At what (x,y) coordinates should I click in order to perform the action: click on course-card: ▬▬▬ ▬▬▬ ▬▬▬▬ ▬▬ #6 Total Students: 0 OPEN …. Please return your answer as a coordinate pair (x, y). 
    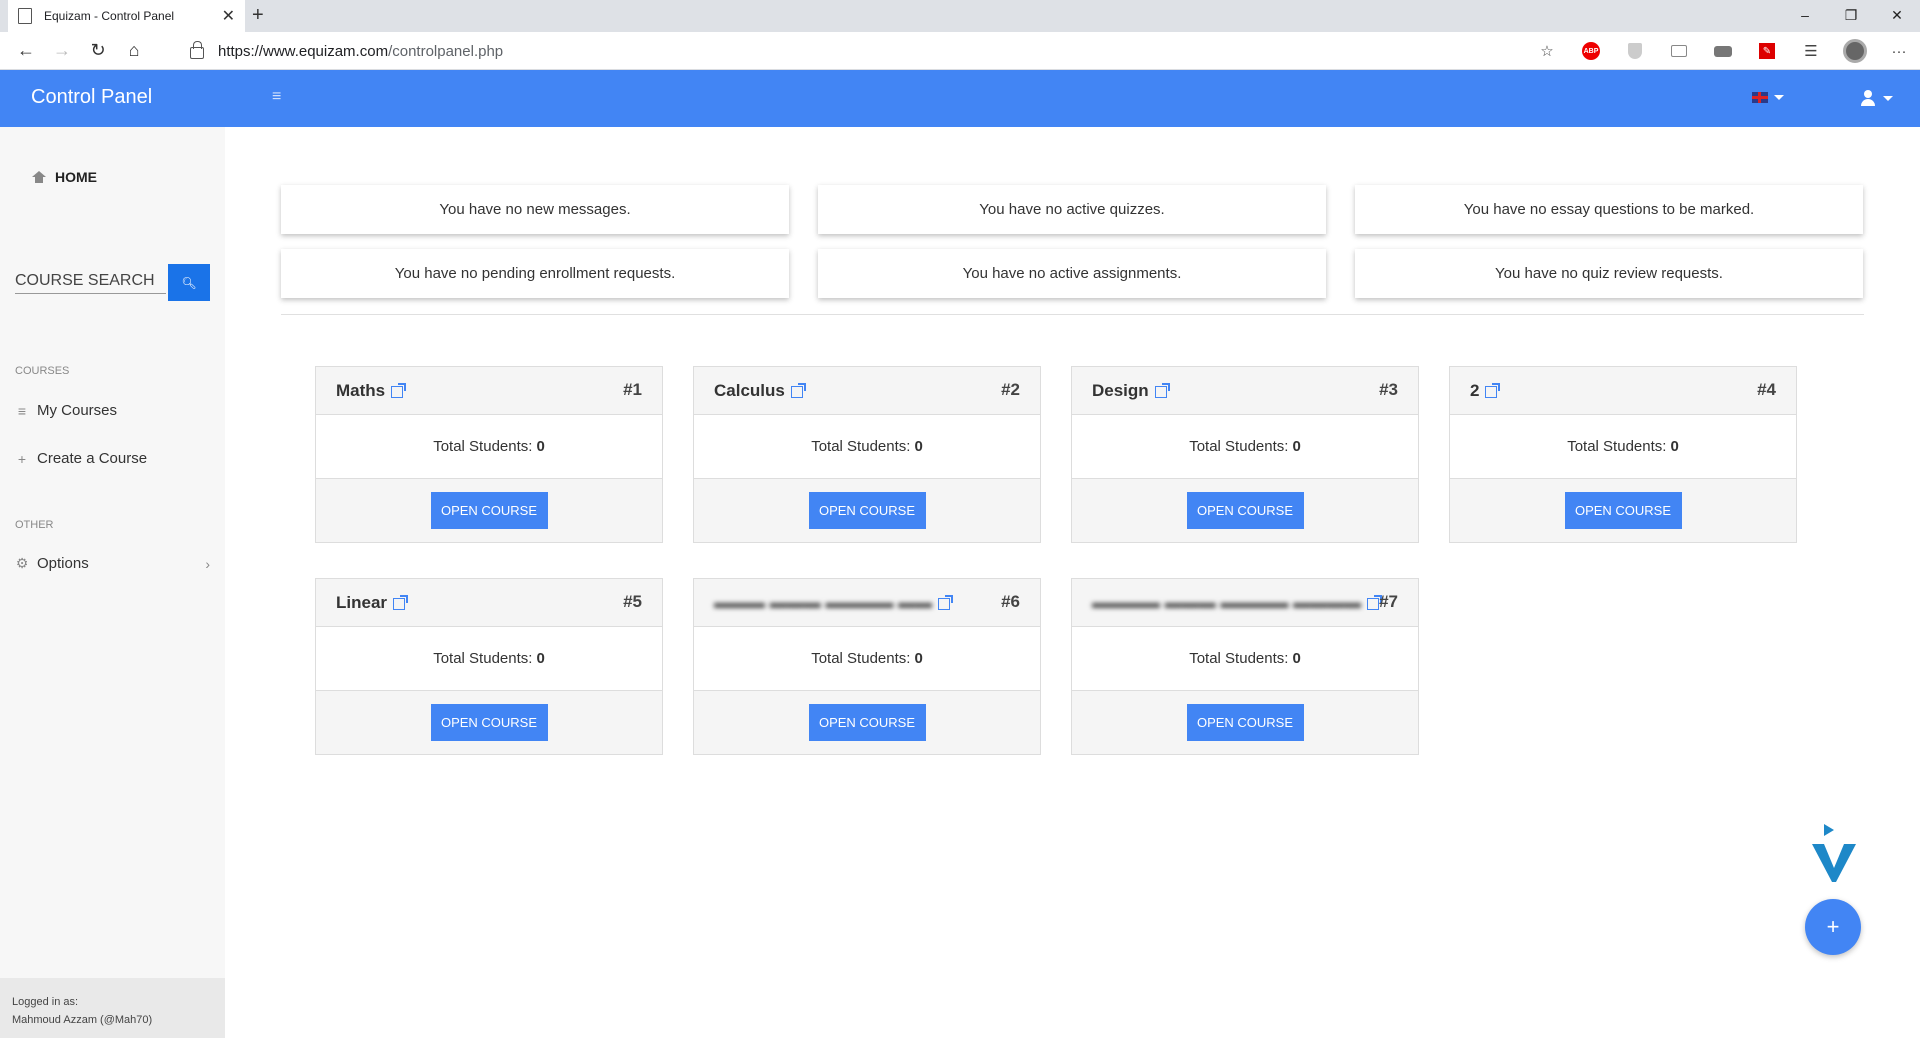
    Looking at the image, I should click on (867, 666).